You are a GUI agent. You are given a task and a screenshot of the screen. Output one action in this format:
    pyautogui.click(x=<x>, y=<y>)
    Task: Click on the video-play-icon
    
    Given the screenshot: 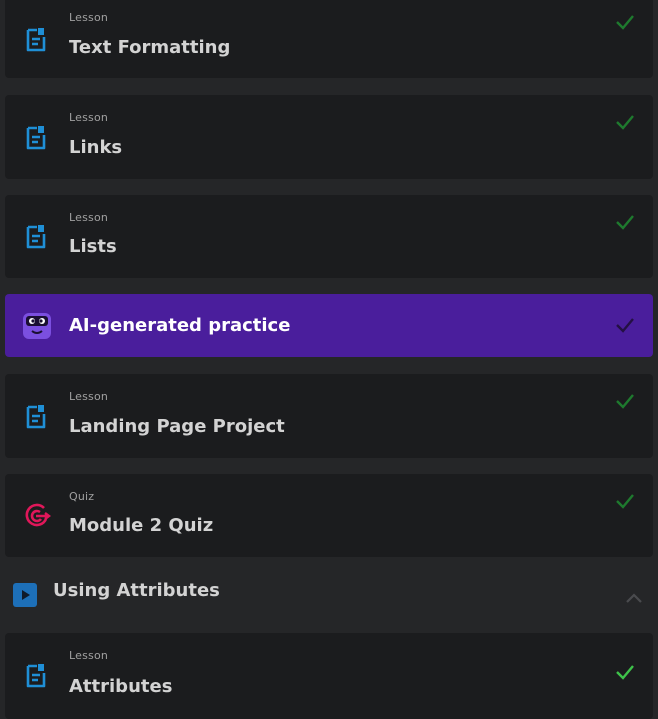 What is the action you would take?
    pyautogui.click(x=25, y=597)
    